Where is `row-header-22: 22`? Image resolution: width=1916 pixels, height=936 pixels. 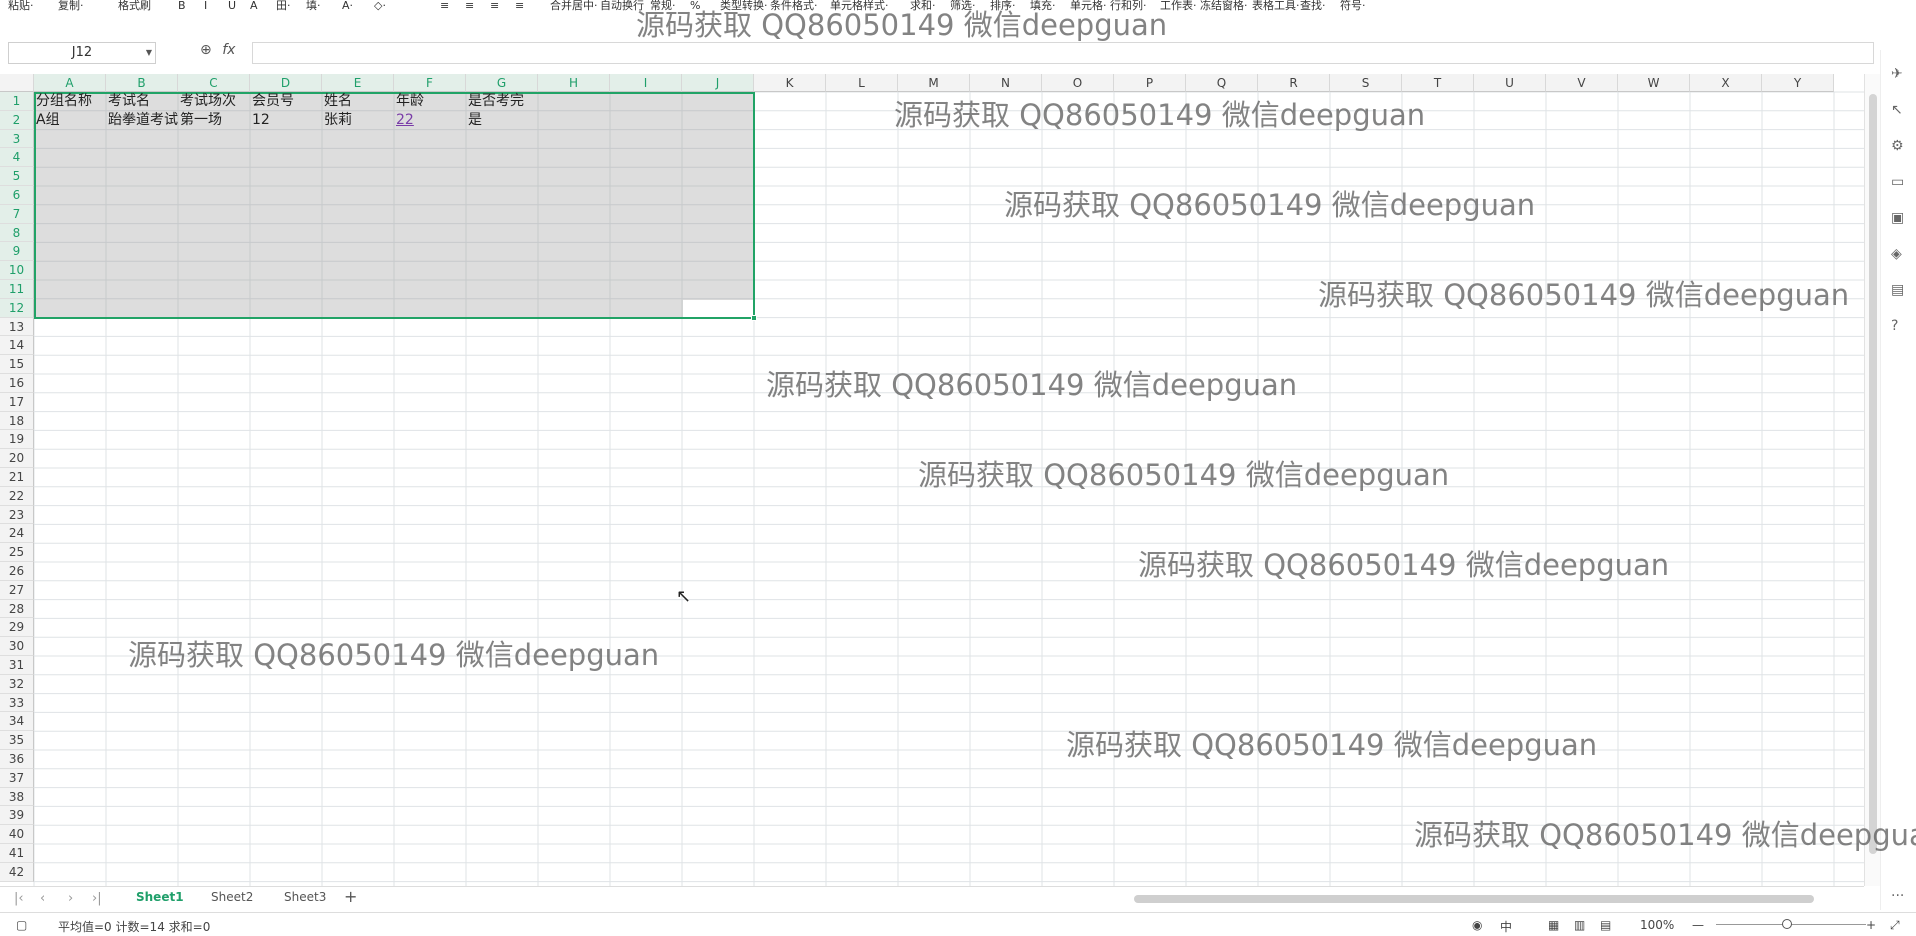
row-header-22: 22 is located at coordinates (17, 496).